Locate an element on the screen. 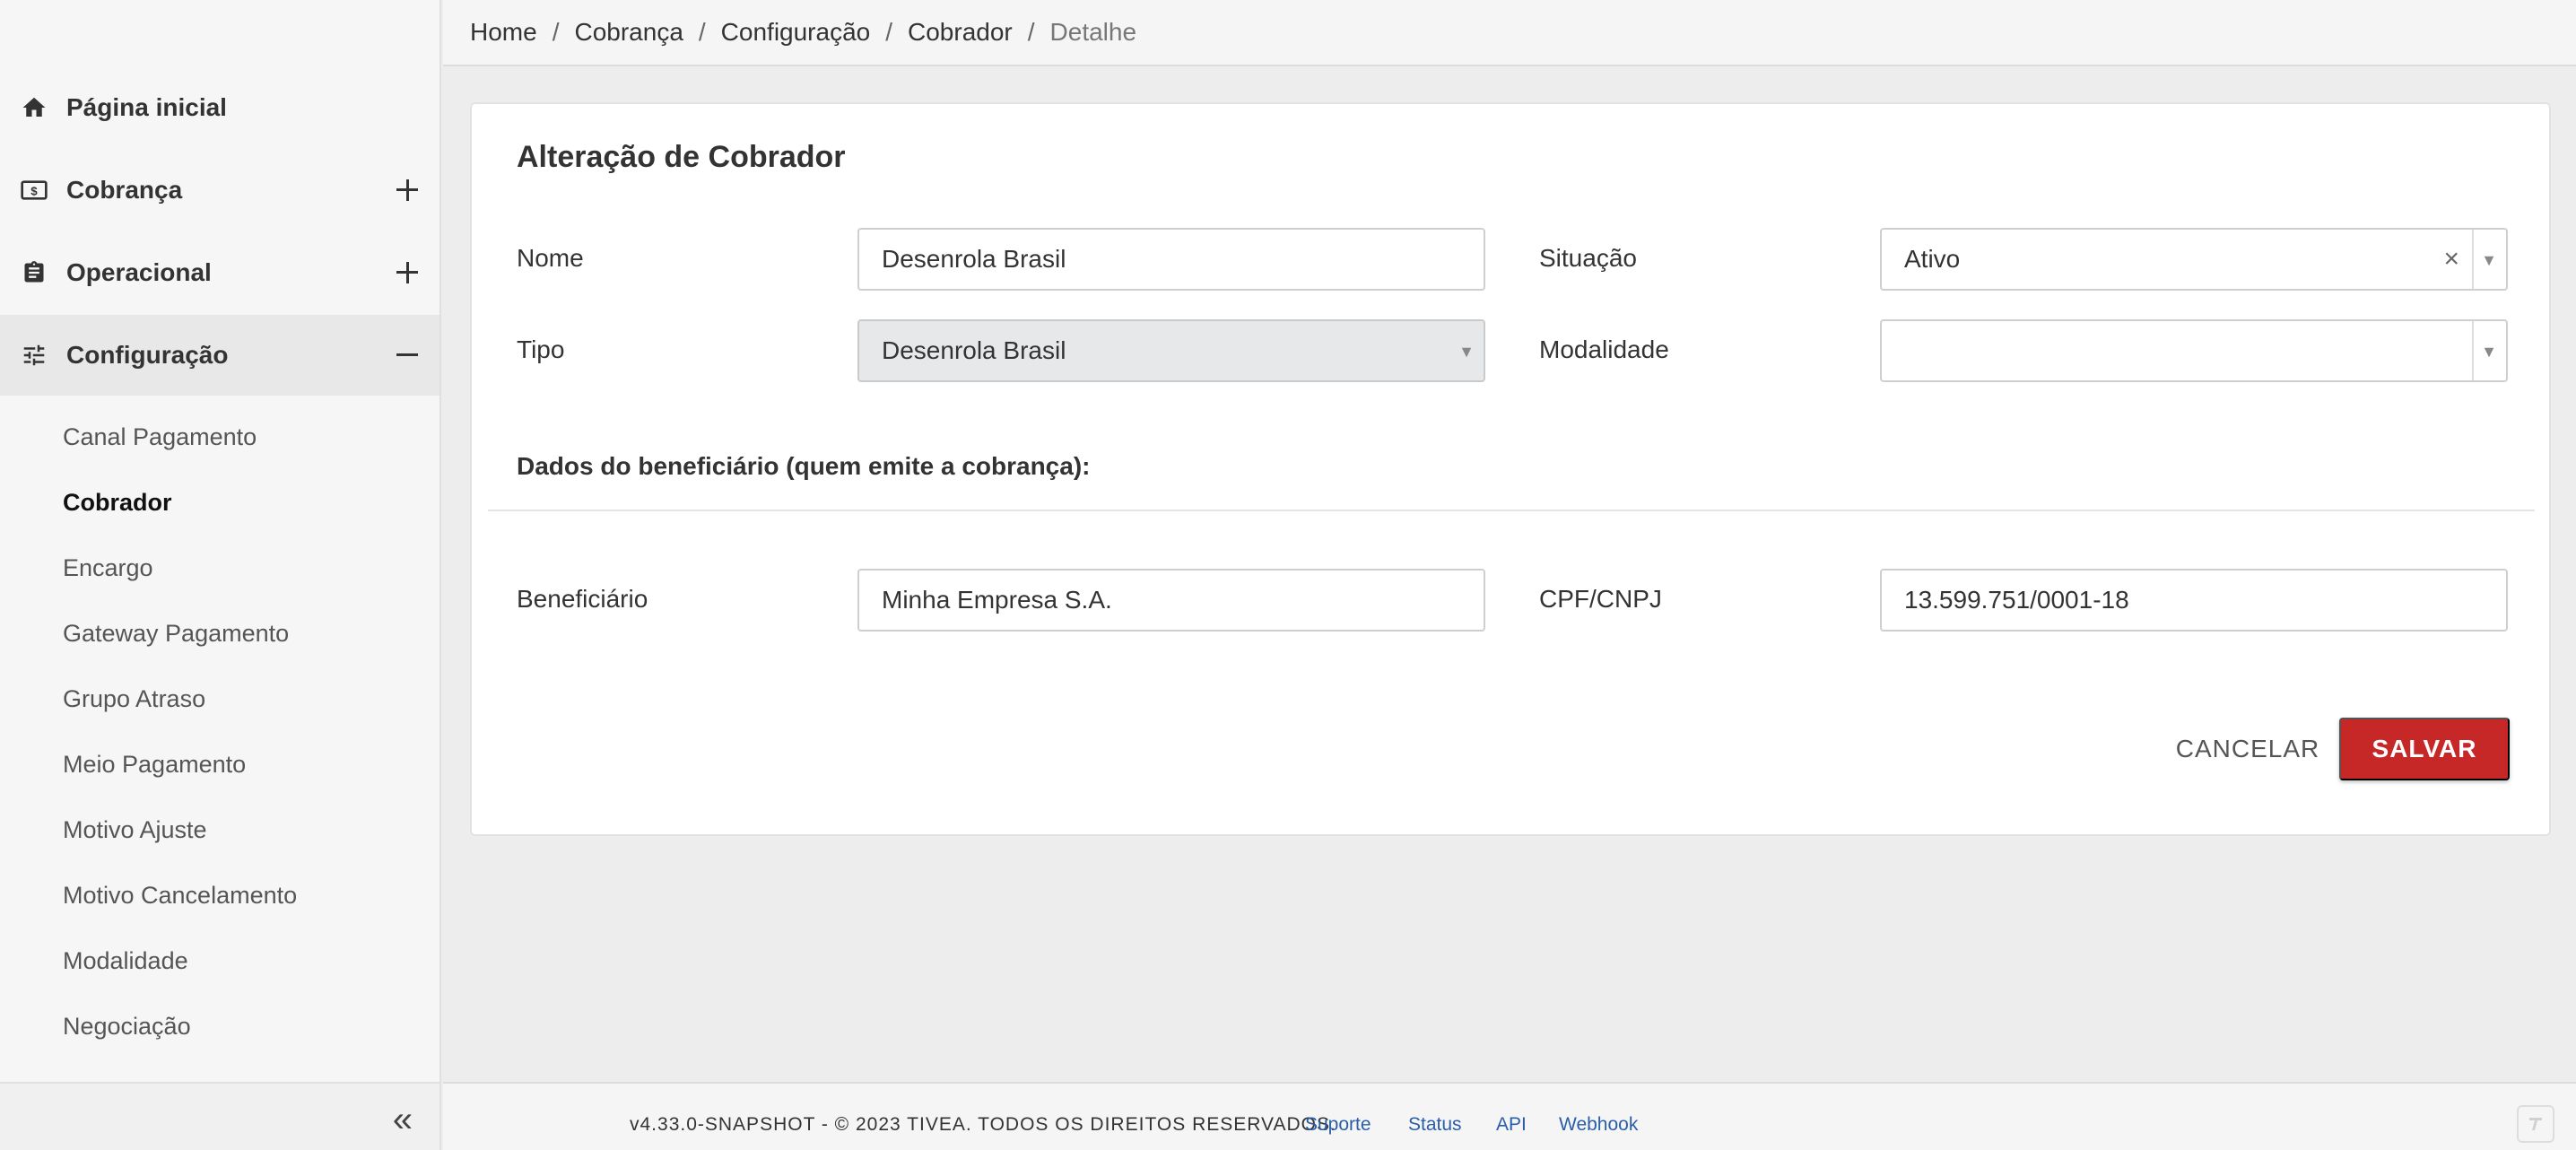  sliders-icon is located at coordinates (34, 355).